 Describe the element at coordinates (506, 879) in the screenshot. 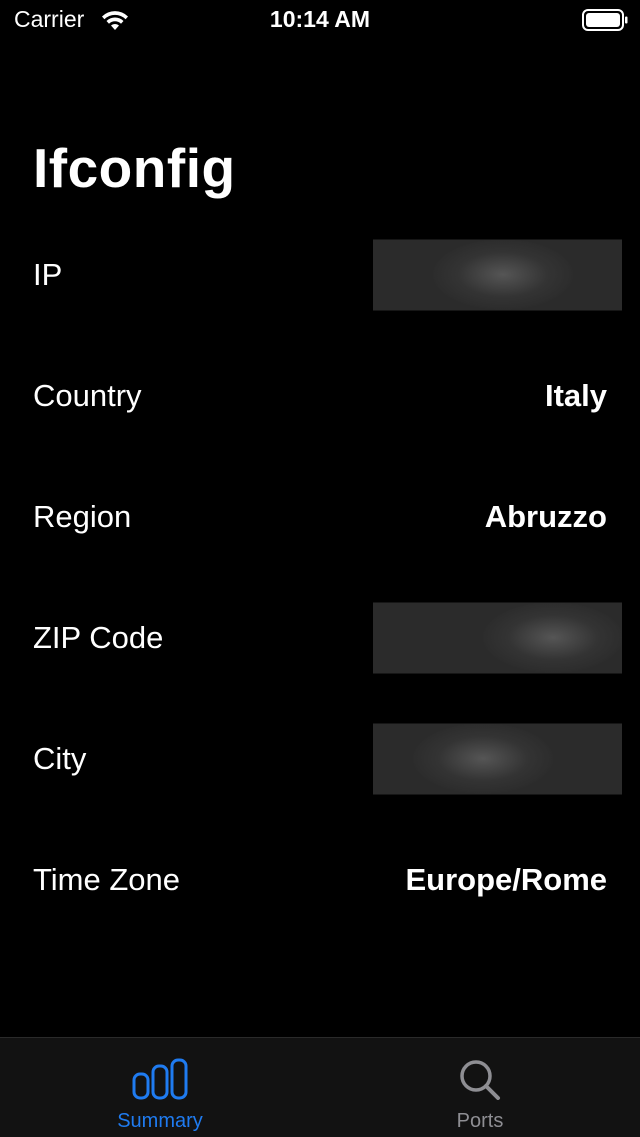

I see `row-value: Europe/Rome` at that location.